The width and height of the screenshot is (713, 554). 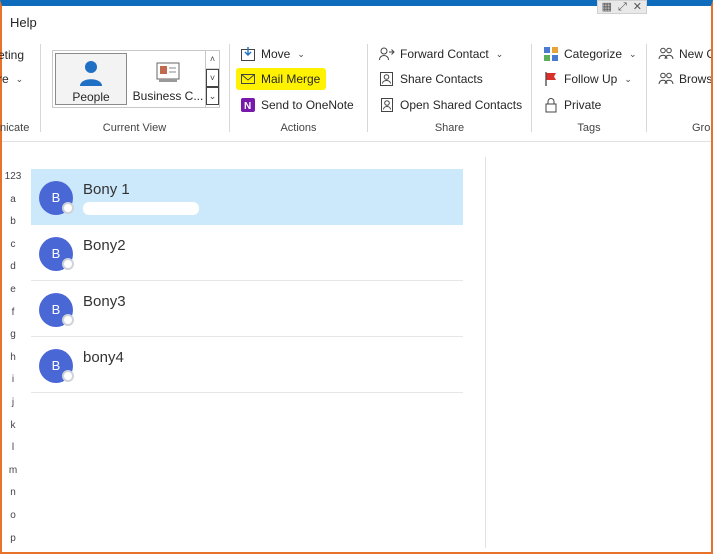 I want to click on view-people: People, so click(x=91, y=79).